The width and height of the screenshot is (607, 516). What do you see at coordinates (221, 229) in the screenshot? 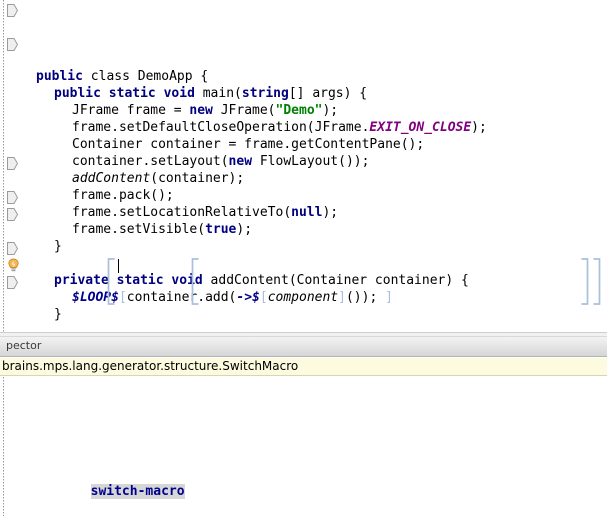
I see `code-token: true` at bounding box center [221, 229].